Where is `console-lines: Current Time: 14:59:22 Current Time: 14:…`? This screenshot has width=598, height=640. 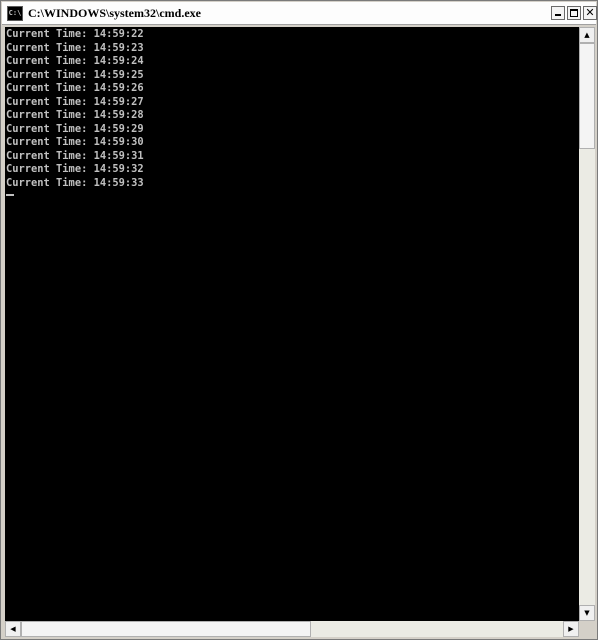 console-lines: Current Time: 14:59:22 Current Time: 14:… is located at coordinates (75, 112).